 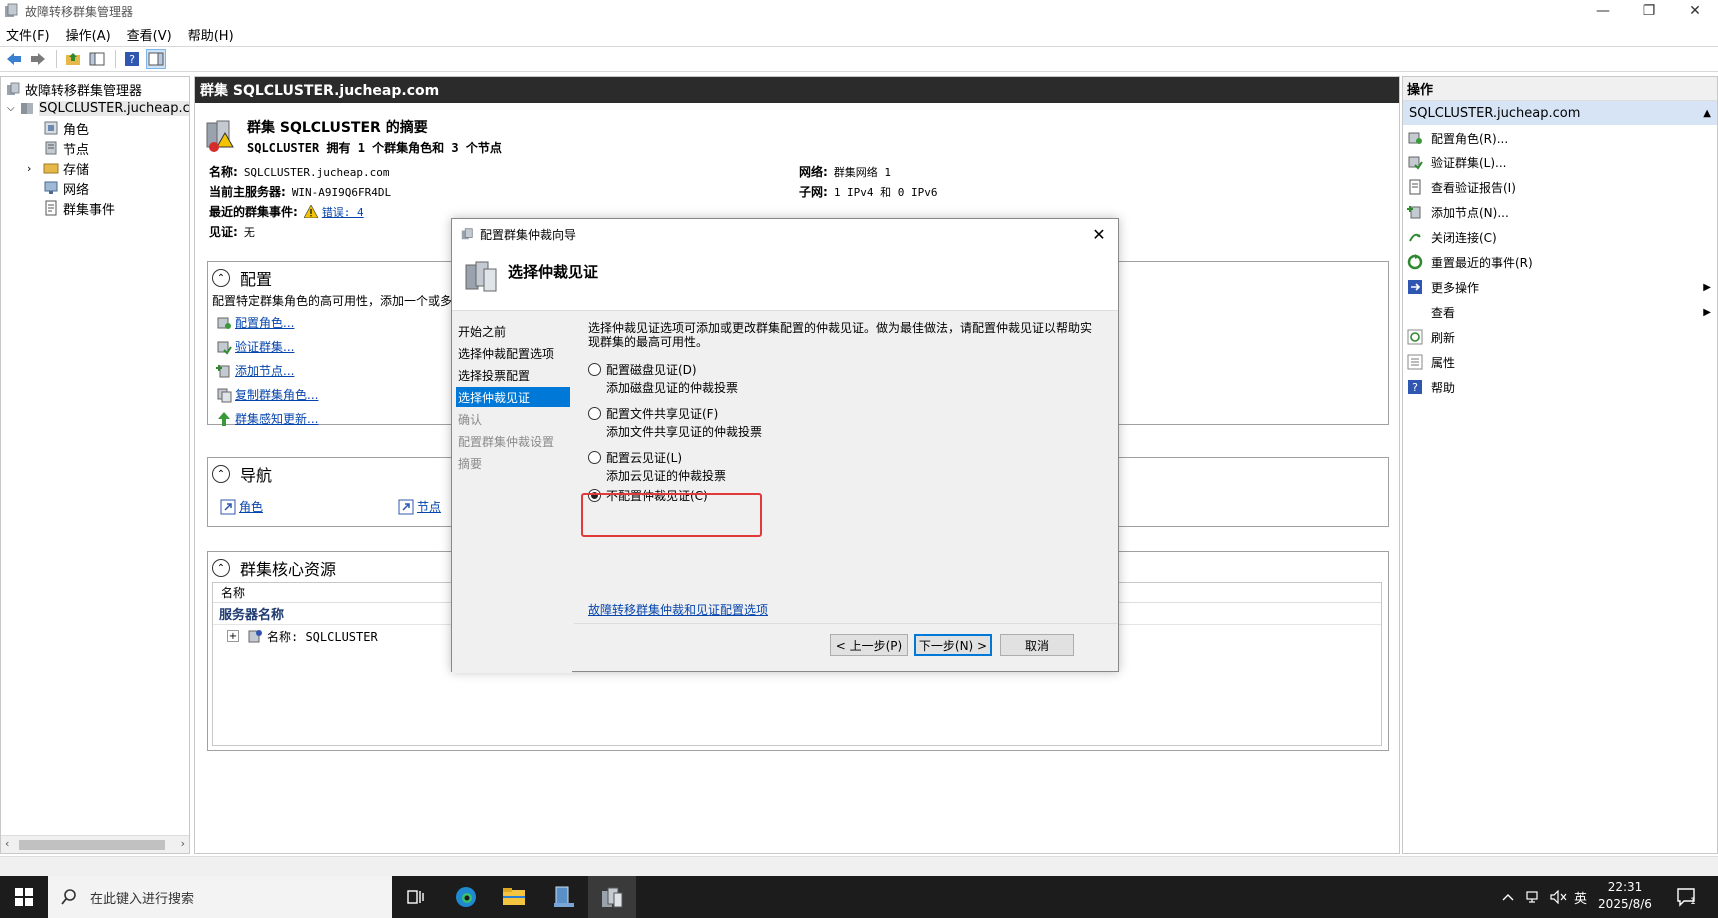 What do you see at coordinates (859, 59) in the screenshot?
I see `toolbar: ?` at bounding box center [859, 59].